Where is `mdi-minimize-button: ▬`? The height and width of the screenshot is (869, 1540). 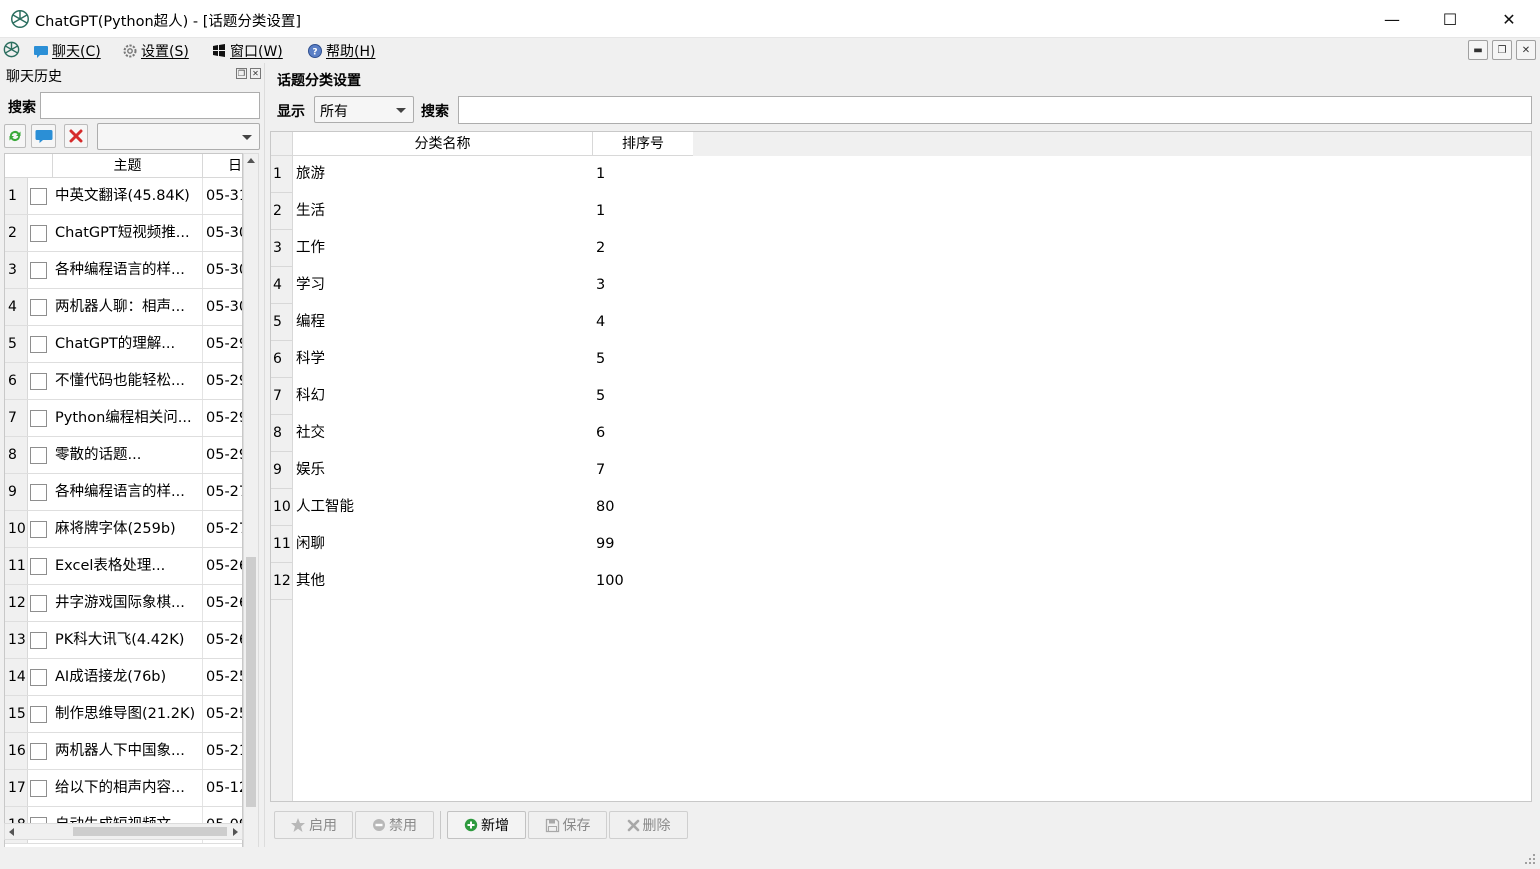 mdi-minimize-button: ▬ is located at coordinates (1478, 50).